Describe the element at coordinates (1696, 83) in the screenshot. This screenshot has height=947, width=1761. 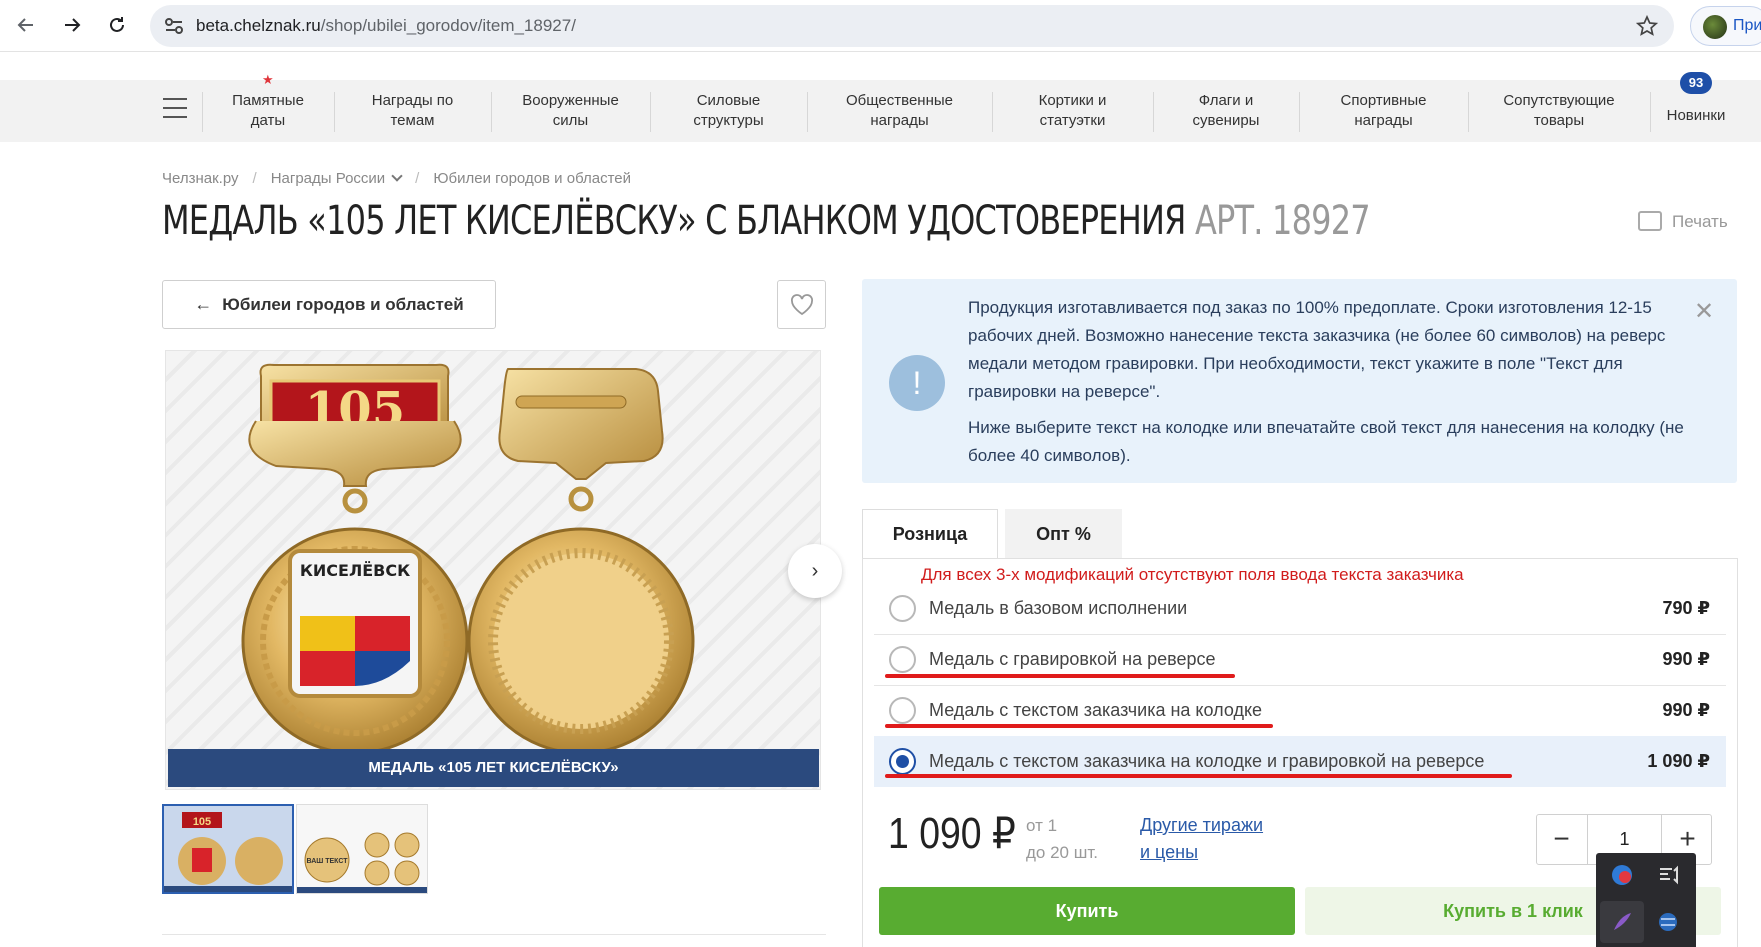
I see `new-count-badge: 93` at that location.